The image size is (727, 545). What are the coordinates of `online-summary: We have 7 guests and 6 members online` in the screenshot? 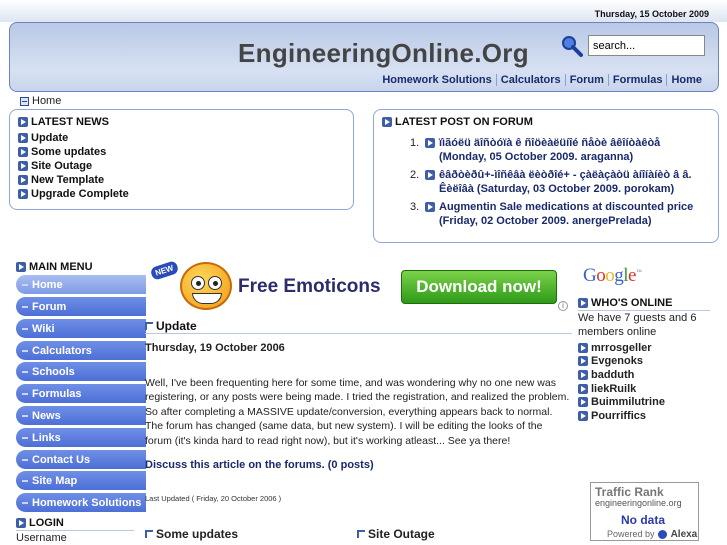 It's located at (637, 325).